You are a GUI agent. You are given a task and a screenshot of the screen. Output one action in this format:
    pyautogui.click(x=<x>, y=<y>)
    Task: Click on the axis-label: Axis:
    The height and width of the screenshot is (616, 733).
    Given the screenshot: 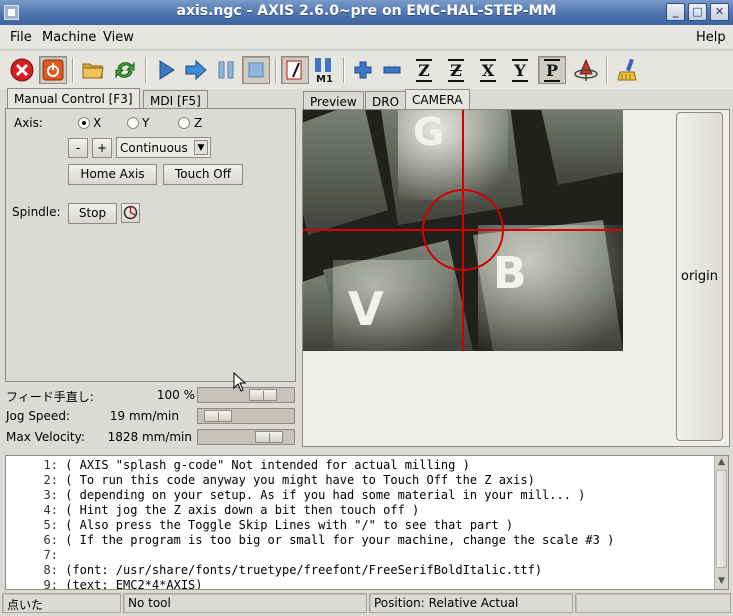 What is the action you would take?
    pyautogui.click(x=28, y=123)
    